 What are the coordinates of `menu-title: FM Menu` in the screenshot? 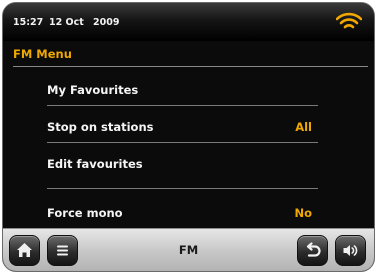 It's located at (42, 54).